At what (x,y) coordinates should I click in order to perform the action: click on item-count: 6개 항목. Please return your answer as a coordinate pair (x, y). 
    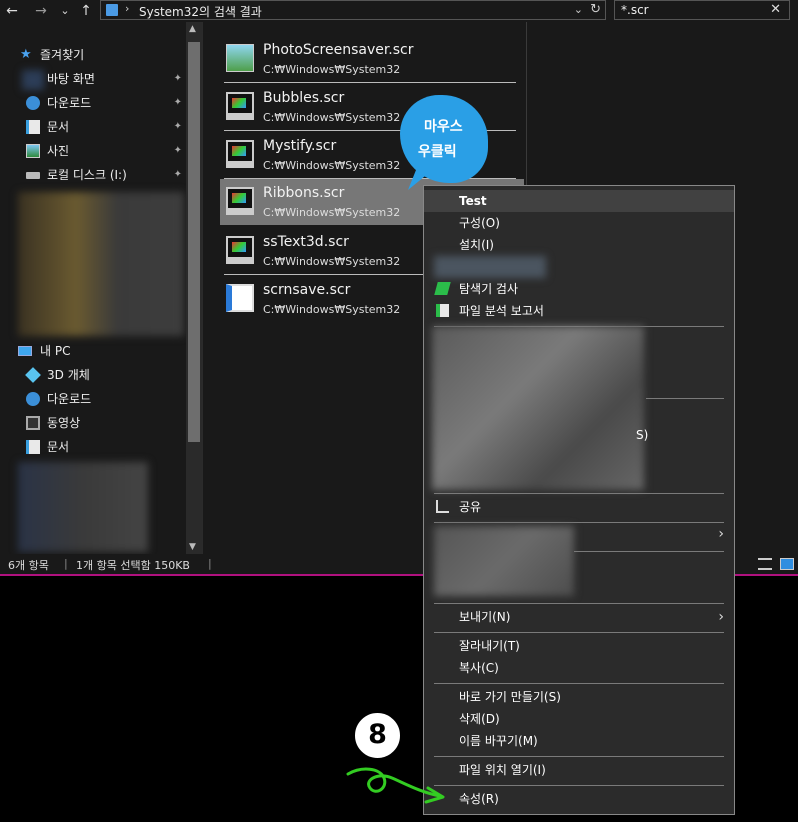
    Looking at the image, I should click on (28, 565).